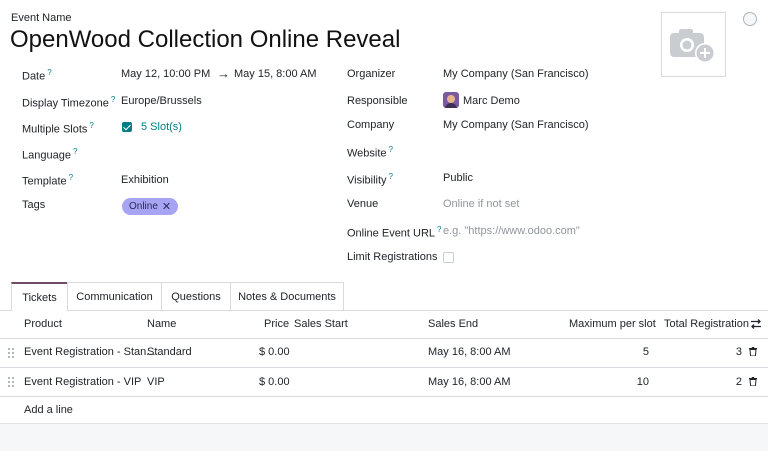 The height and width of the screenshot is (451, 768). What do you see at coordinates (161, 101) in the screenshot?
I see `timezone-field: Europe/Brussels` at bounding box center [161, 101].